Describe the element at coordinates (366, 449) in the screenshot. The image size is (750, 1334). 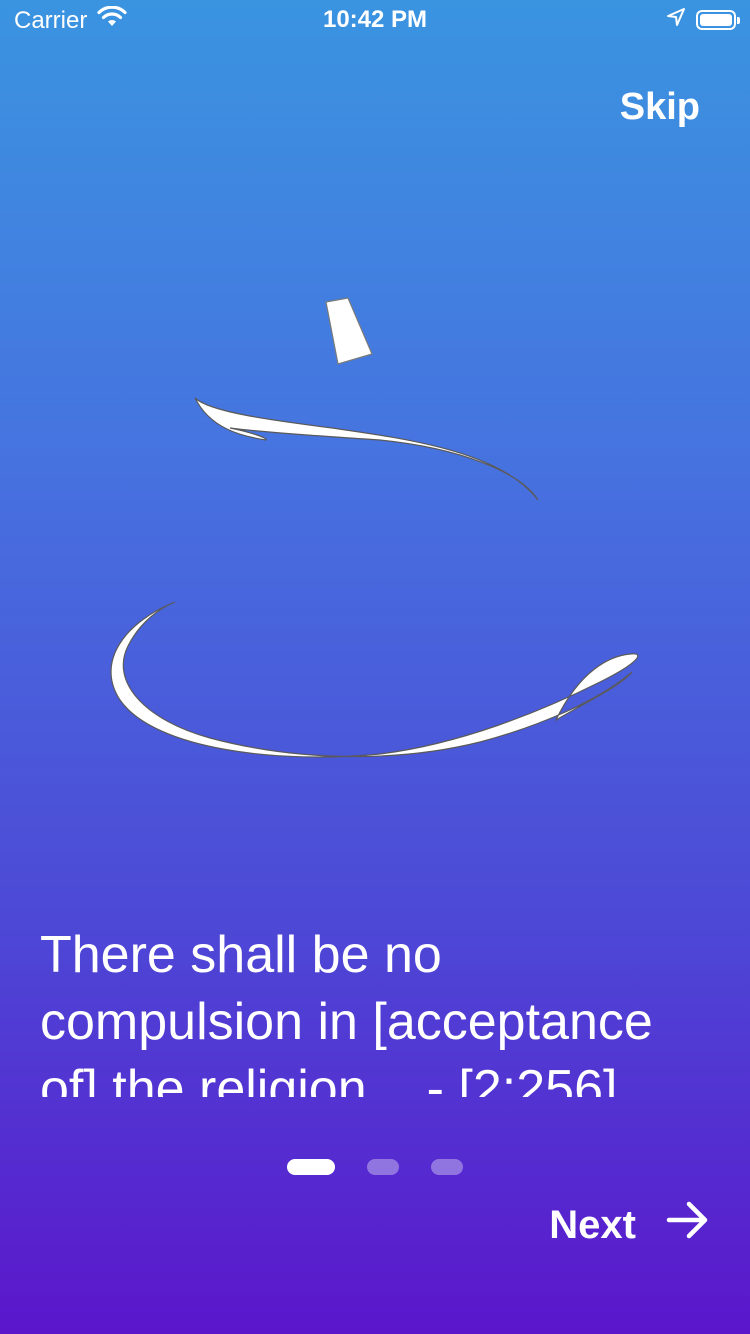
I see `calligraphy-upper-stroke` at that location.